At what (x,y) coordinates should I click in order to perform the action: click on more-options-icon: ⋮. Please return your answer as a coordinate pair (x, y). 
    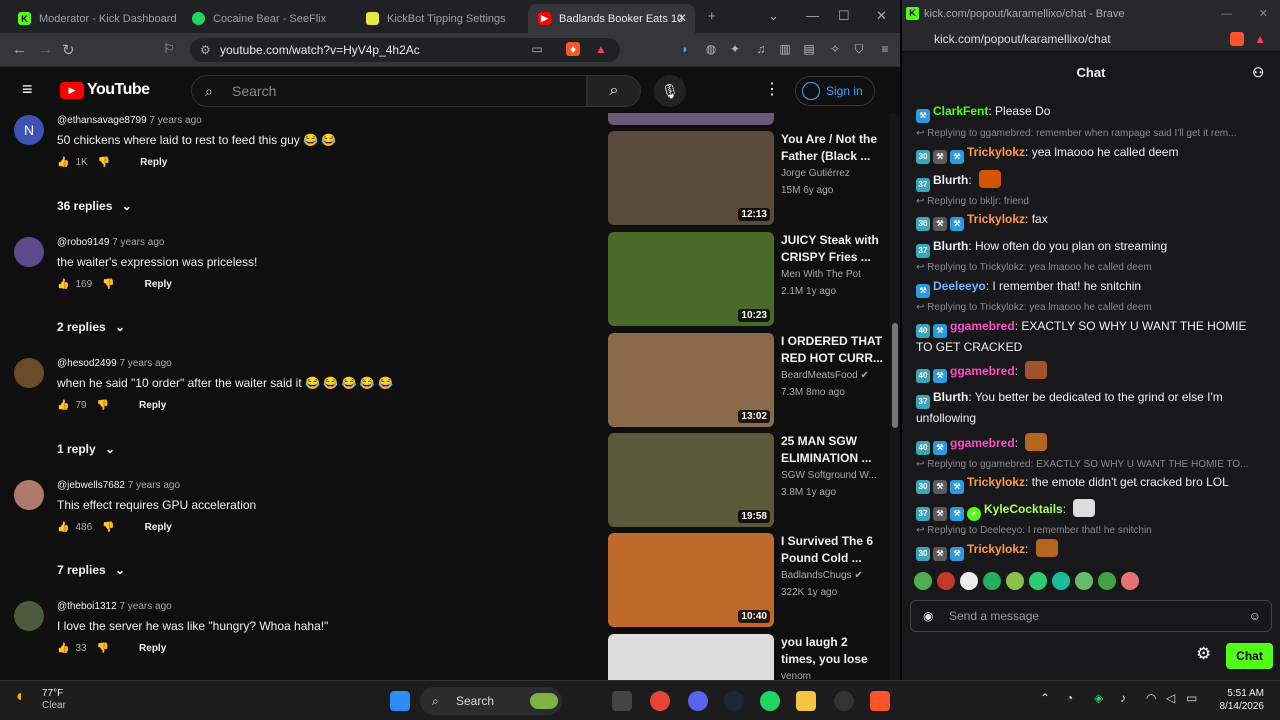
    Looking at the image, I should click on (772, 89).